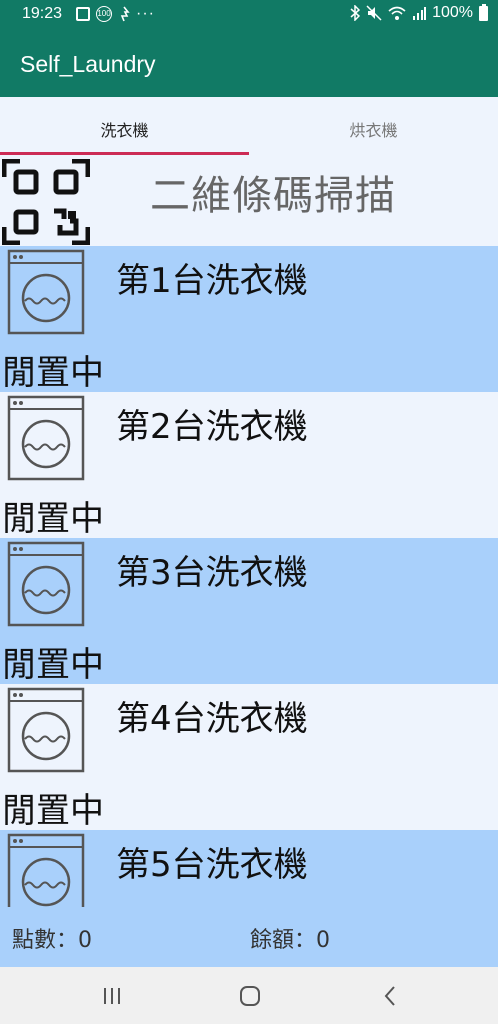  Describe the element at coordinates (290, 940) in the screenshot. I see `balance-label: 餘額：0` at that location.